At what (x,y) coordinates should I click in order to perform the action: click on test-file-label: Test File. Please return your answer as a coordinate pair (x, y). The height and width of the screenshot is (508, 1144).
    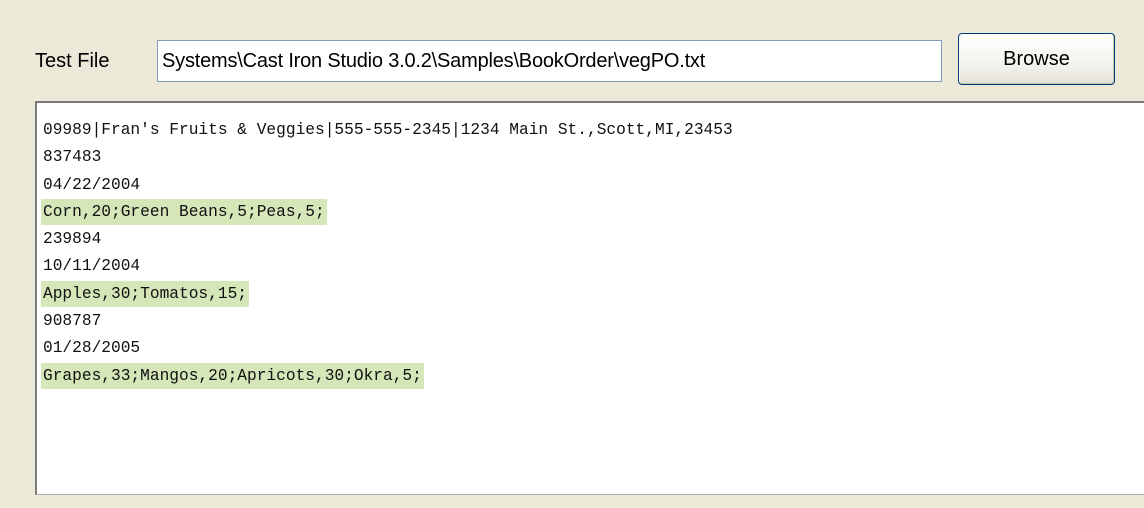
    Looking at the image, I should click on (72, 61).